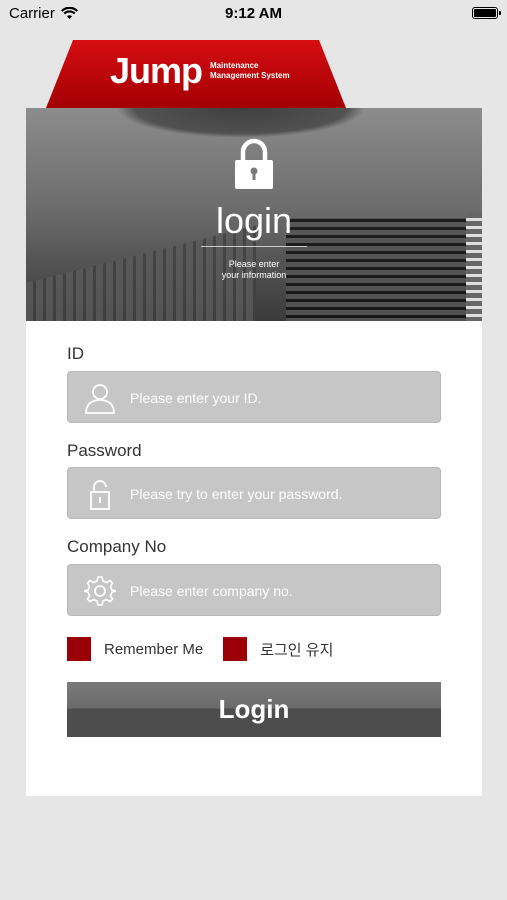  What do you see at coordinates (100, 495) in the screenshot?
I see `unlock-icon` at bounding box center [100, 495].